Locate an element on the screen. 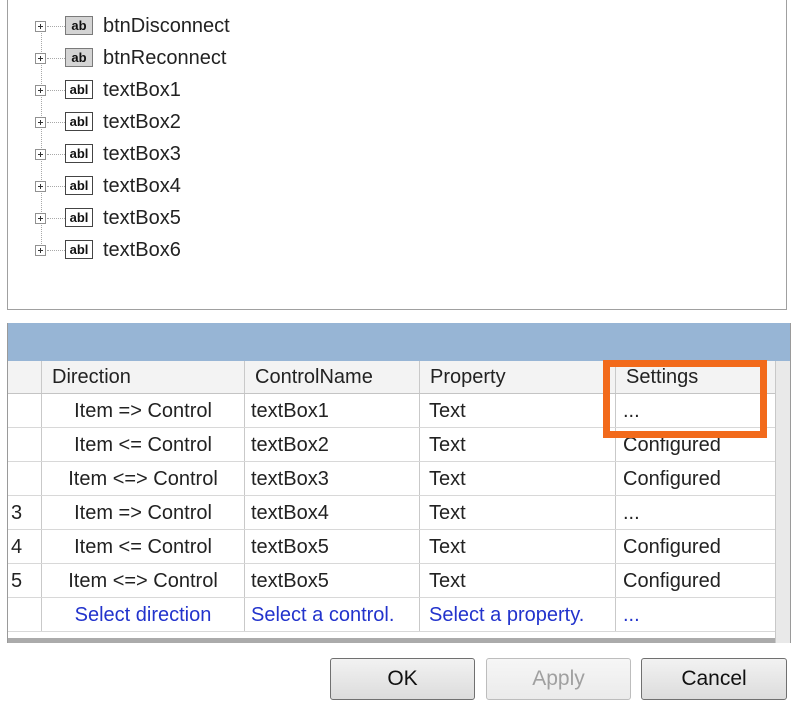  row-number-cell: 5 is located at coordinates (25, 580).